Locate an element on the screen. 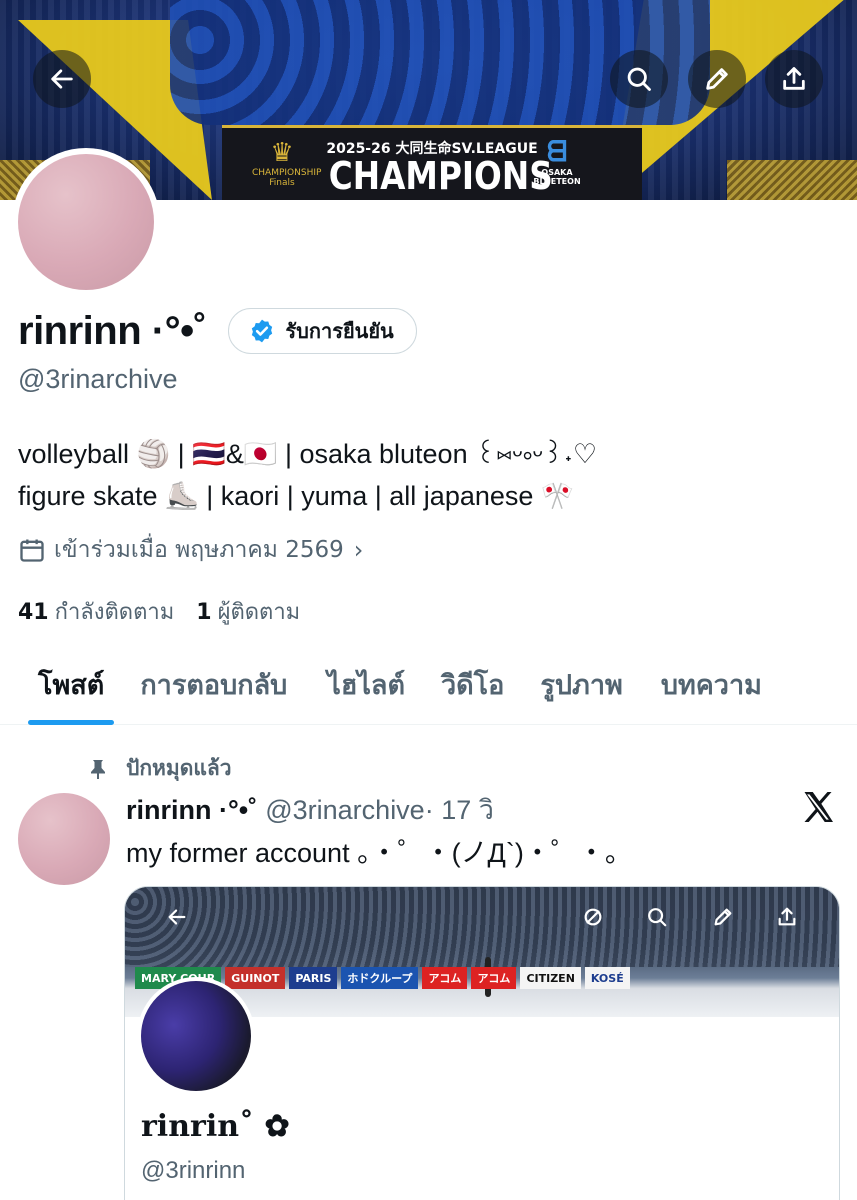 This screenshot has width=857, height=1200. search-button is located at coordinates (639, 79).